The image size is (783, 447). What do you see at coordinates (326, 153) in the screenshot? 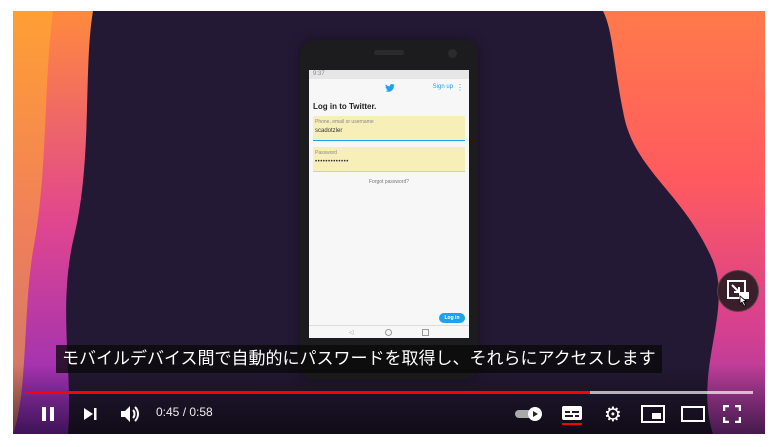
I see `password-label: Password` at bounding box center [326, 153].